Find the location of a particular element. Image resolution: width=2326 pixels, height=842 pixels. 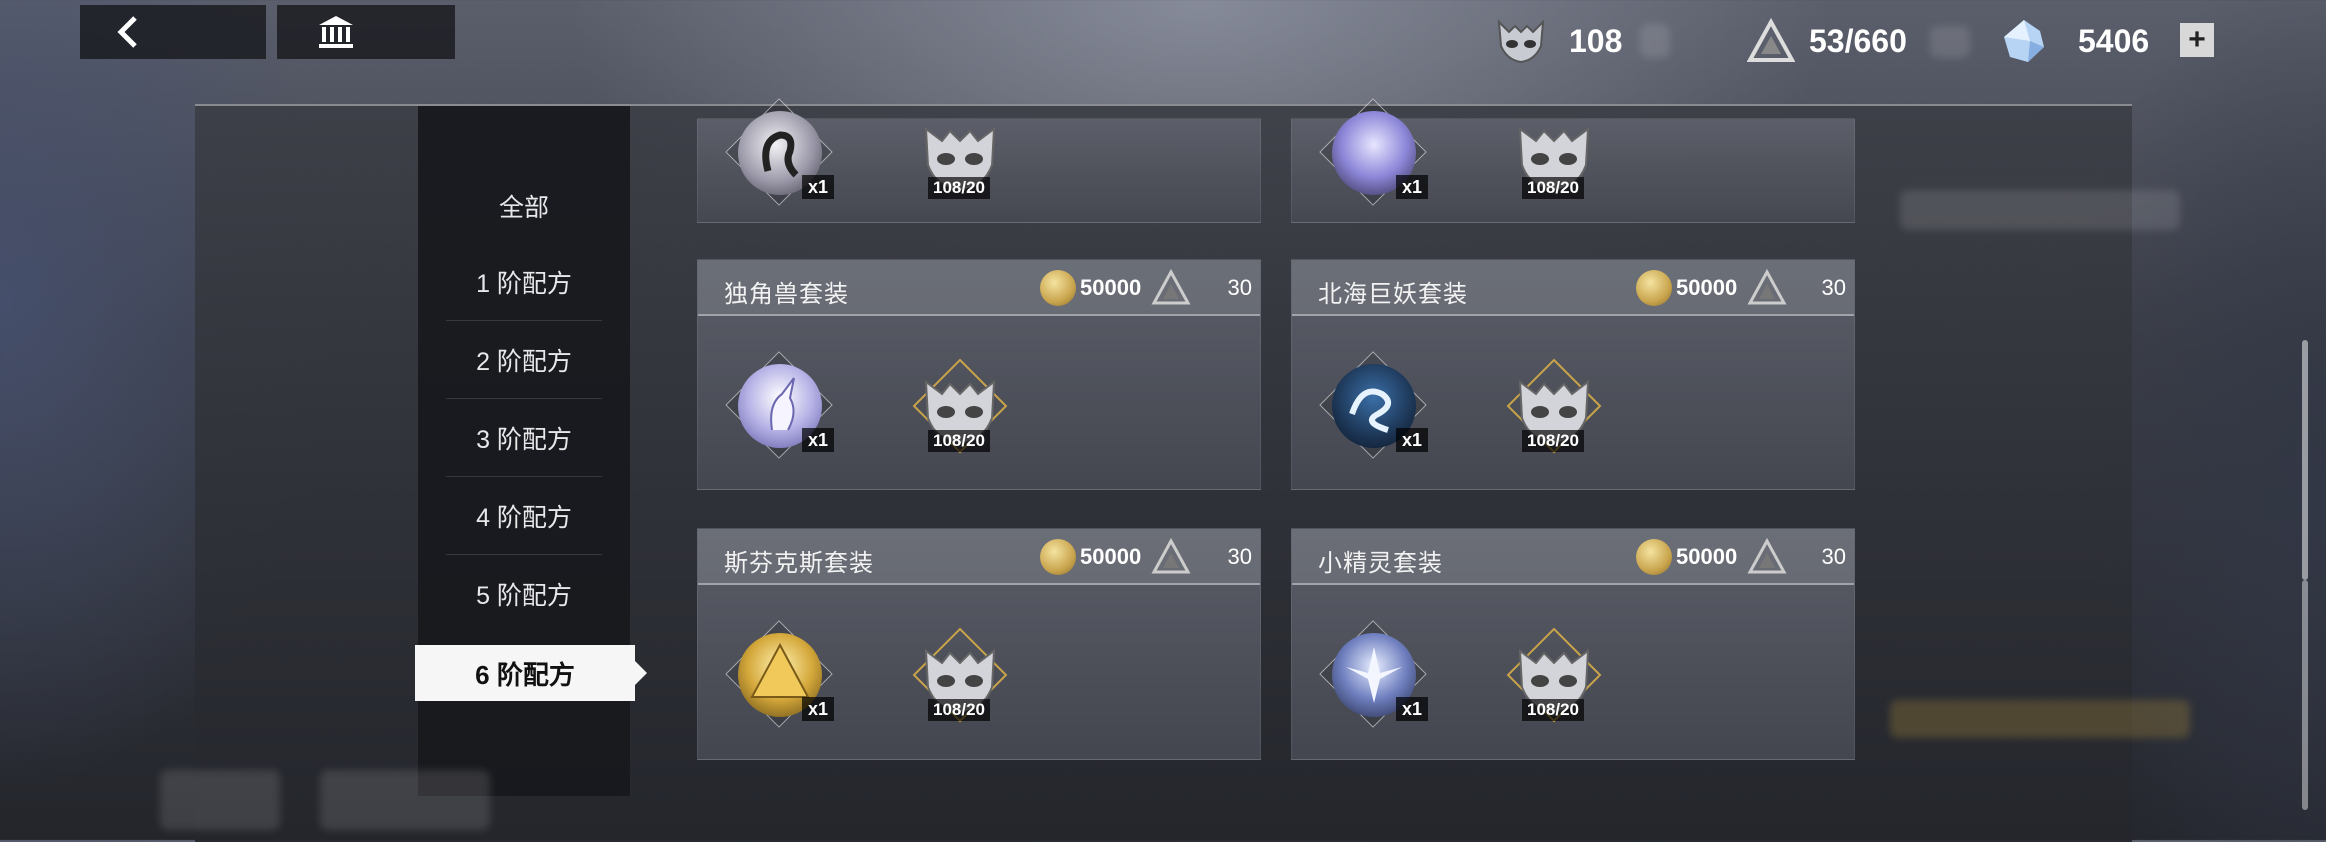

triangle-resource: 53/660 is located at coordinates (1827, 41).